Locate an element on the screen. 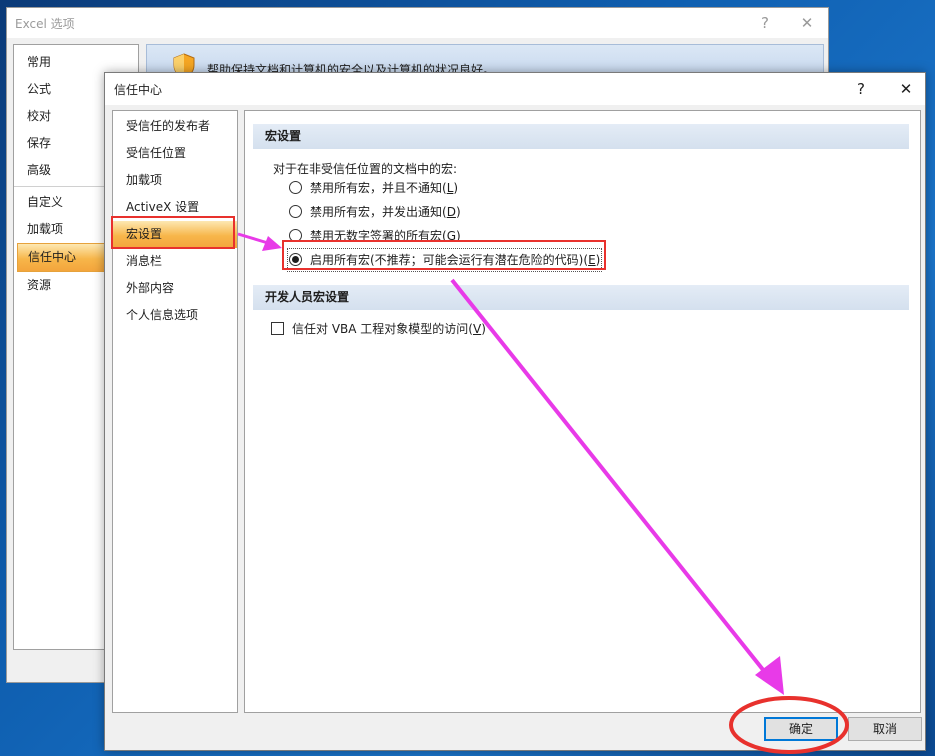  tc-nav-item-trusted-locations: 受信任位置 is located at coordinates (175, 153).